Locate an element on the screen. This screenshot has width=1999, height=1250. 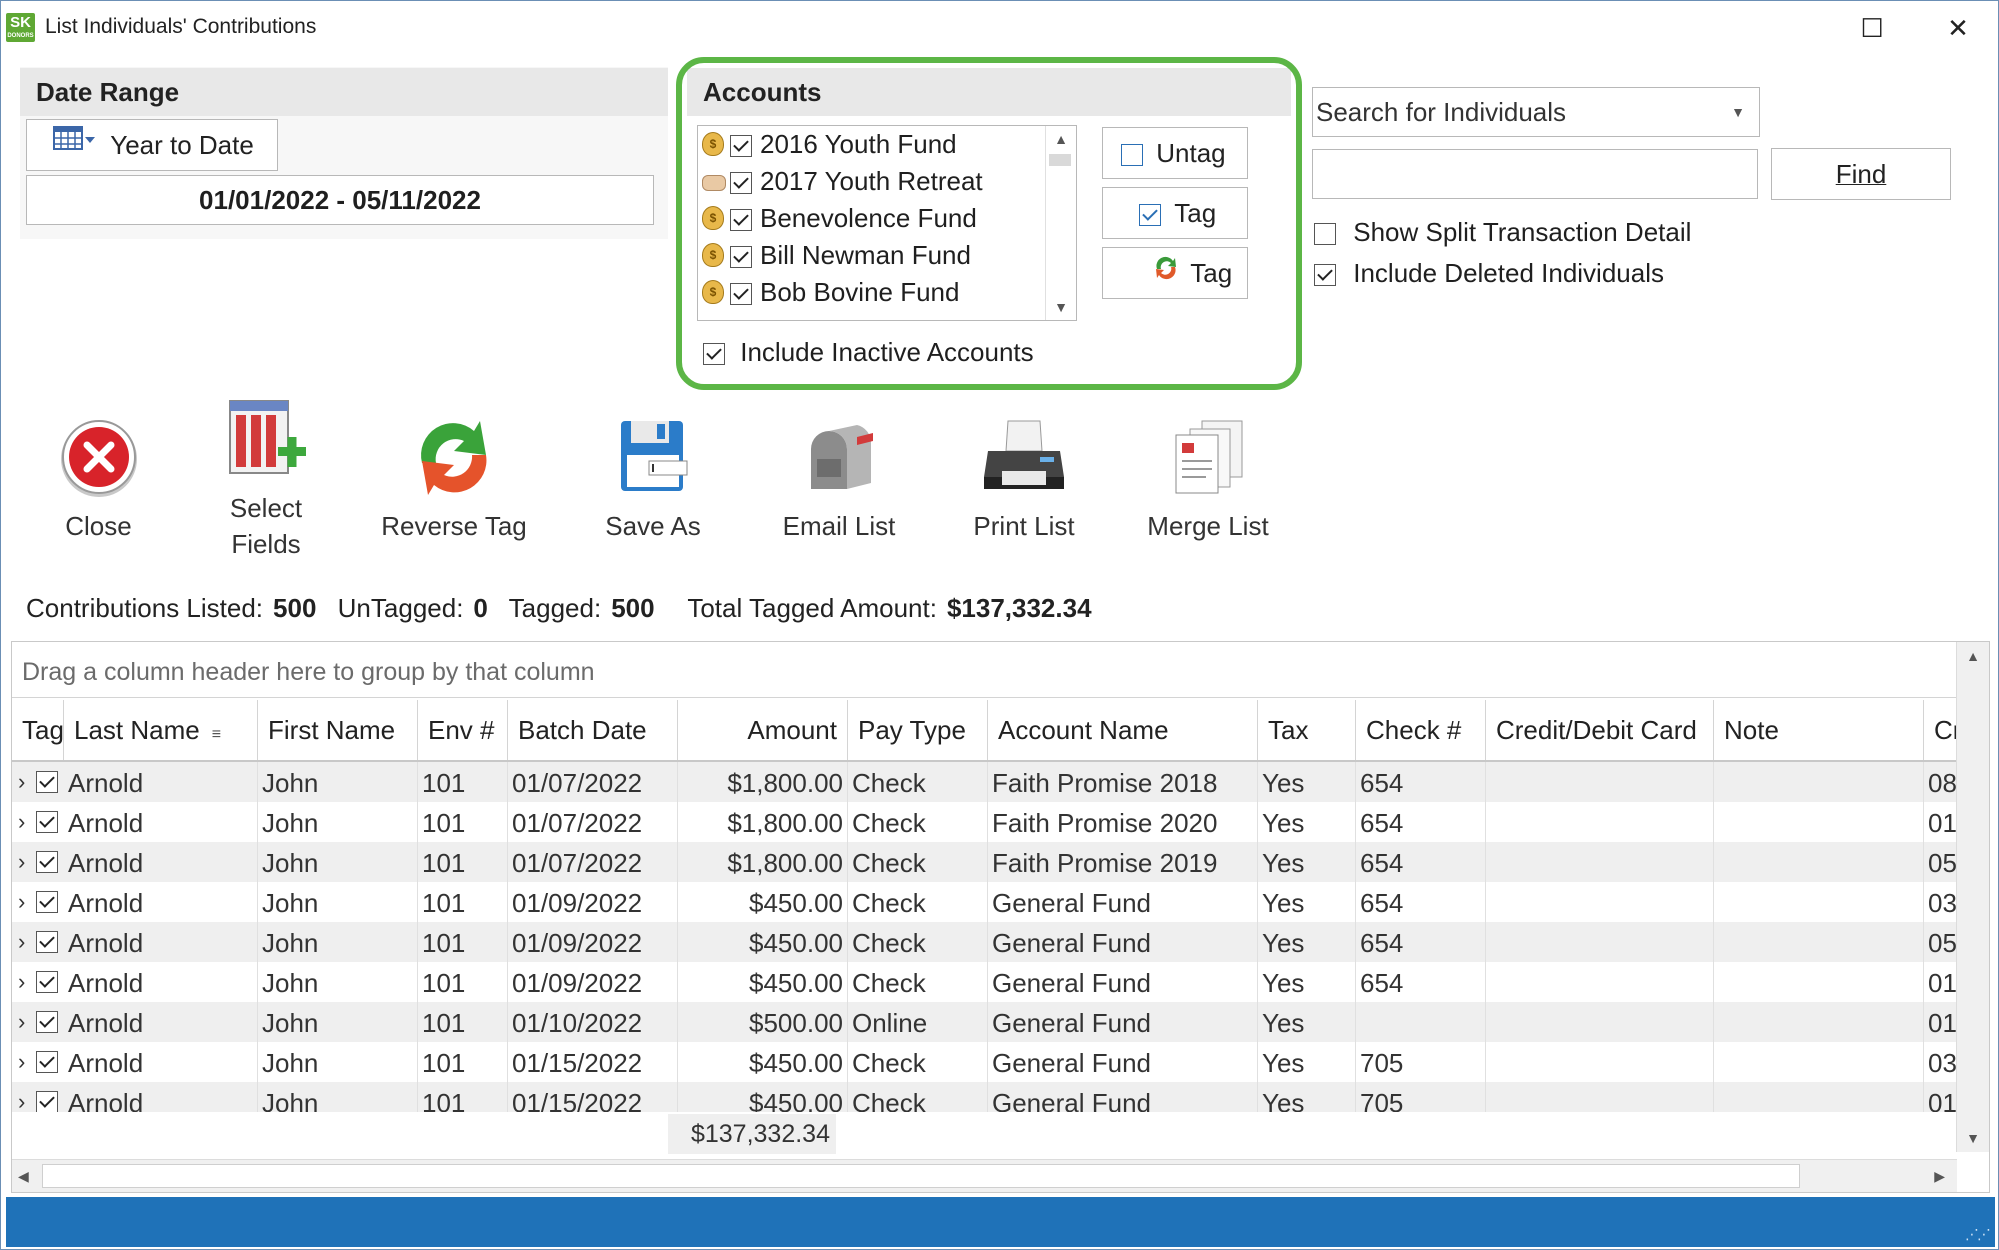
cell-account: Faith Promise 2018 is located at coordinates (1123, 782).